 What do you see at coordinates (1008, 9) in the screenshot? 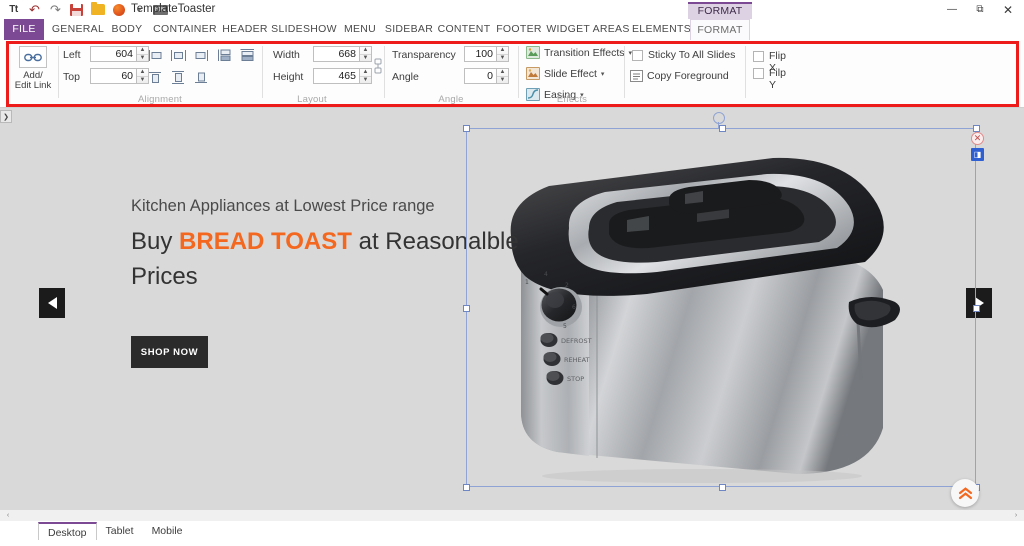
I see `close-button: ✕` at bounding box center [1008, 9].